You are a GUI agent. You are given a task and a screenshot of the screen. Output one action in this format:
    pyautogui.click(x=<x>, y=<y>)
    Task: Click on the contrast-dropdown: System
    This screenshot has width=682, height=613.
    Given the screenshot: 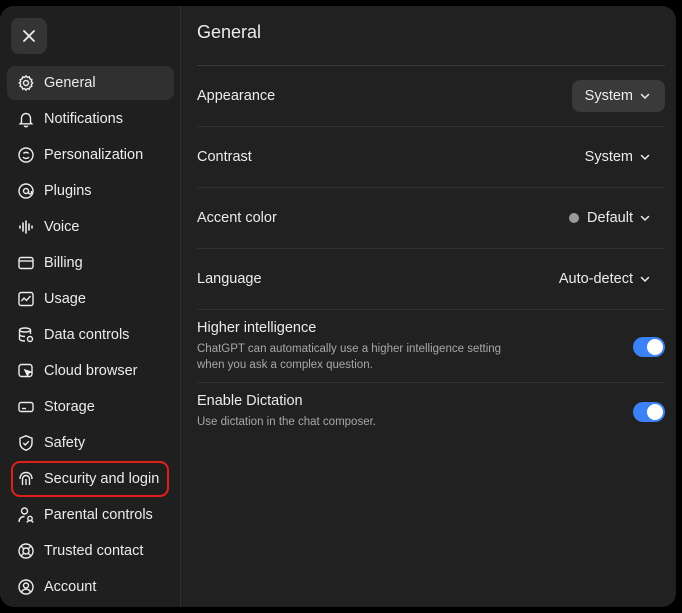 What is the action you would take?
    pyautogui.click(x=625, y=157)
    